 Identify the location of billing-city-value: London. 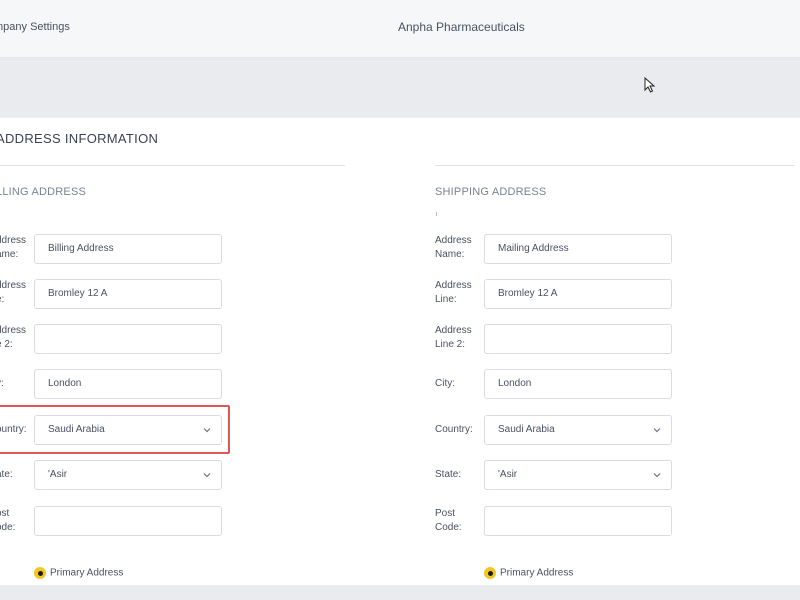
(65, 383).